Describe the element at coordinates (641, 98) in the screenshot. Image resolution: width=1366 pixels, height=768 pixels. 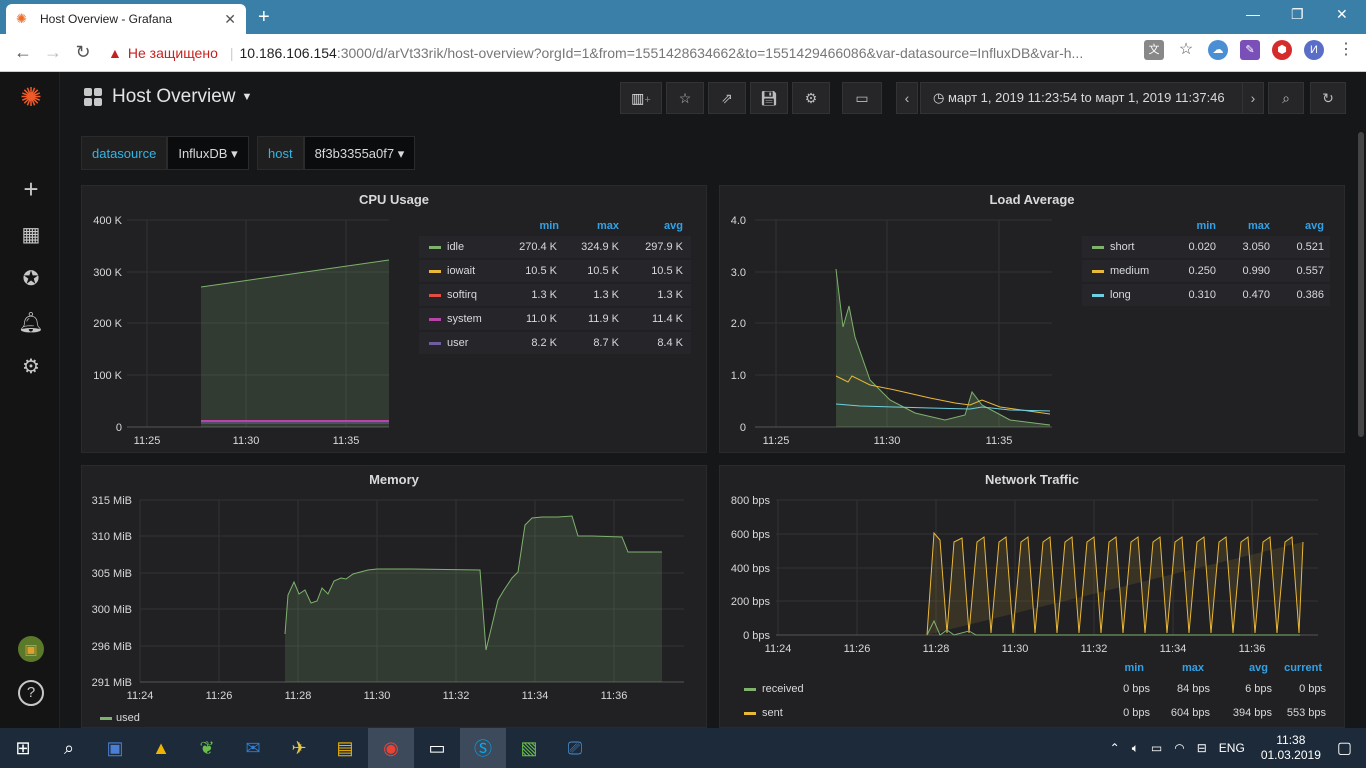
I see `add-panel-button: ▥+` at that location.